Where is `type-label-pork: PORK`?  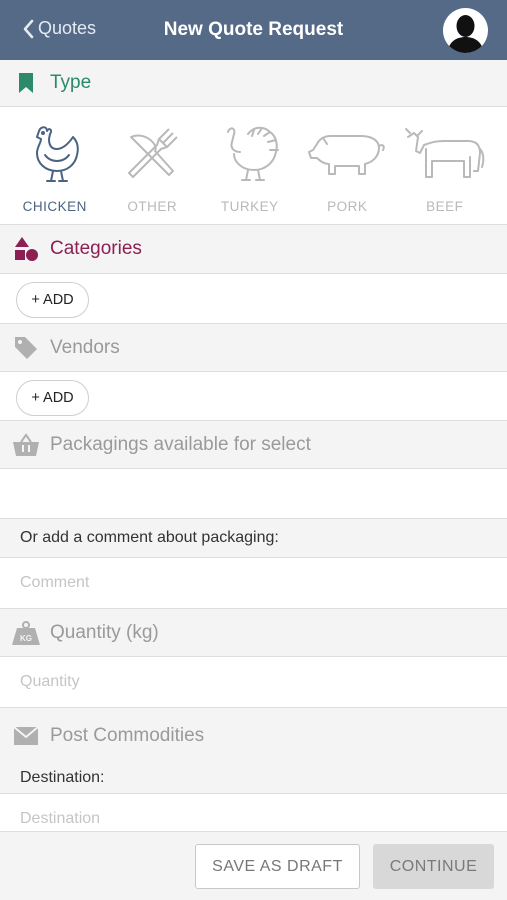
type-label-pork: PORK is located at coordinates (347, 206).